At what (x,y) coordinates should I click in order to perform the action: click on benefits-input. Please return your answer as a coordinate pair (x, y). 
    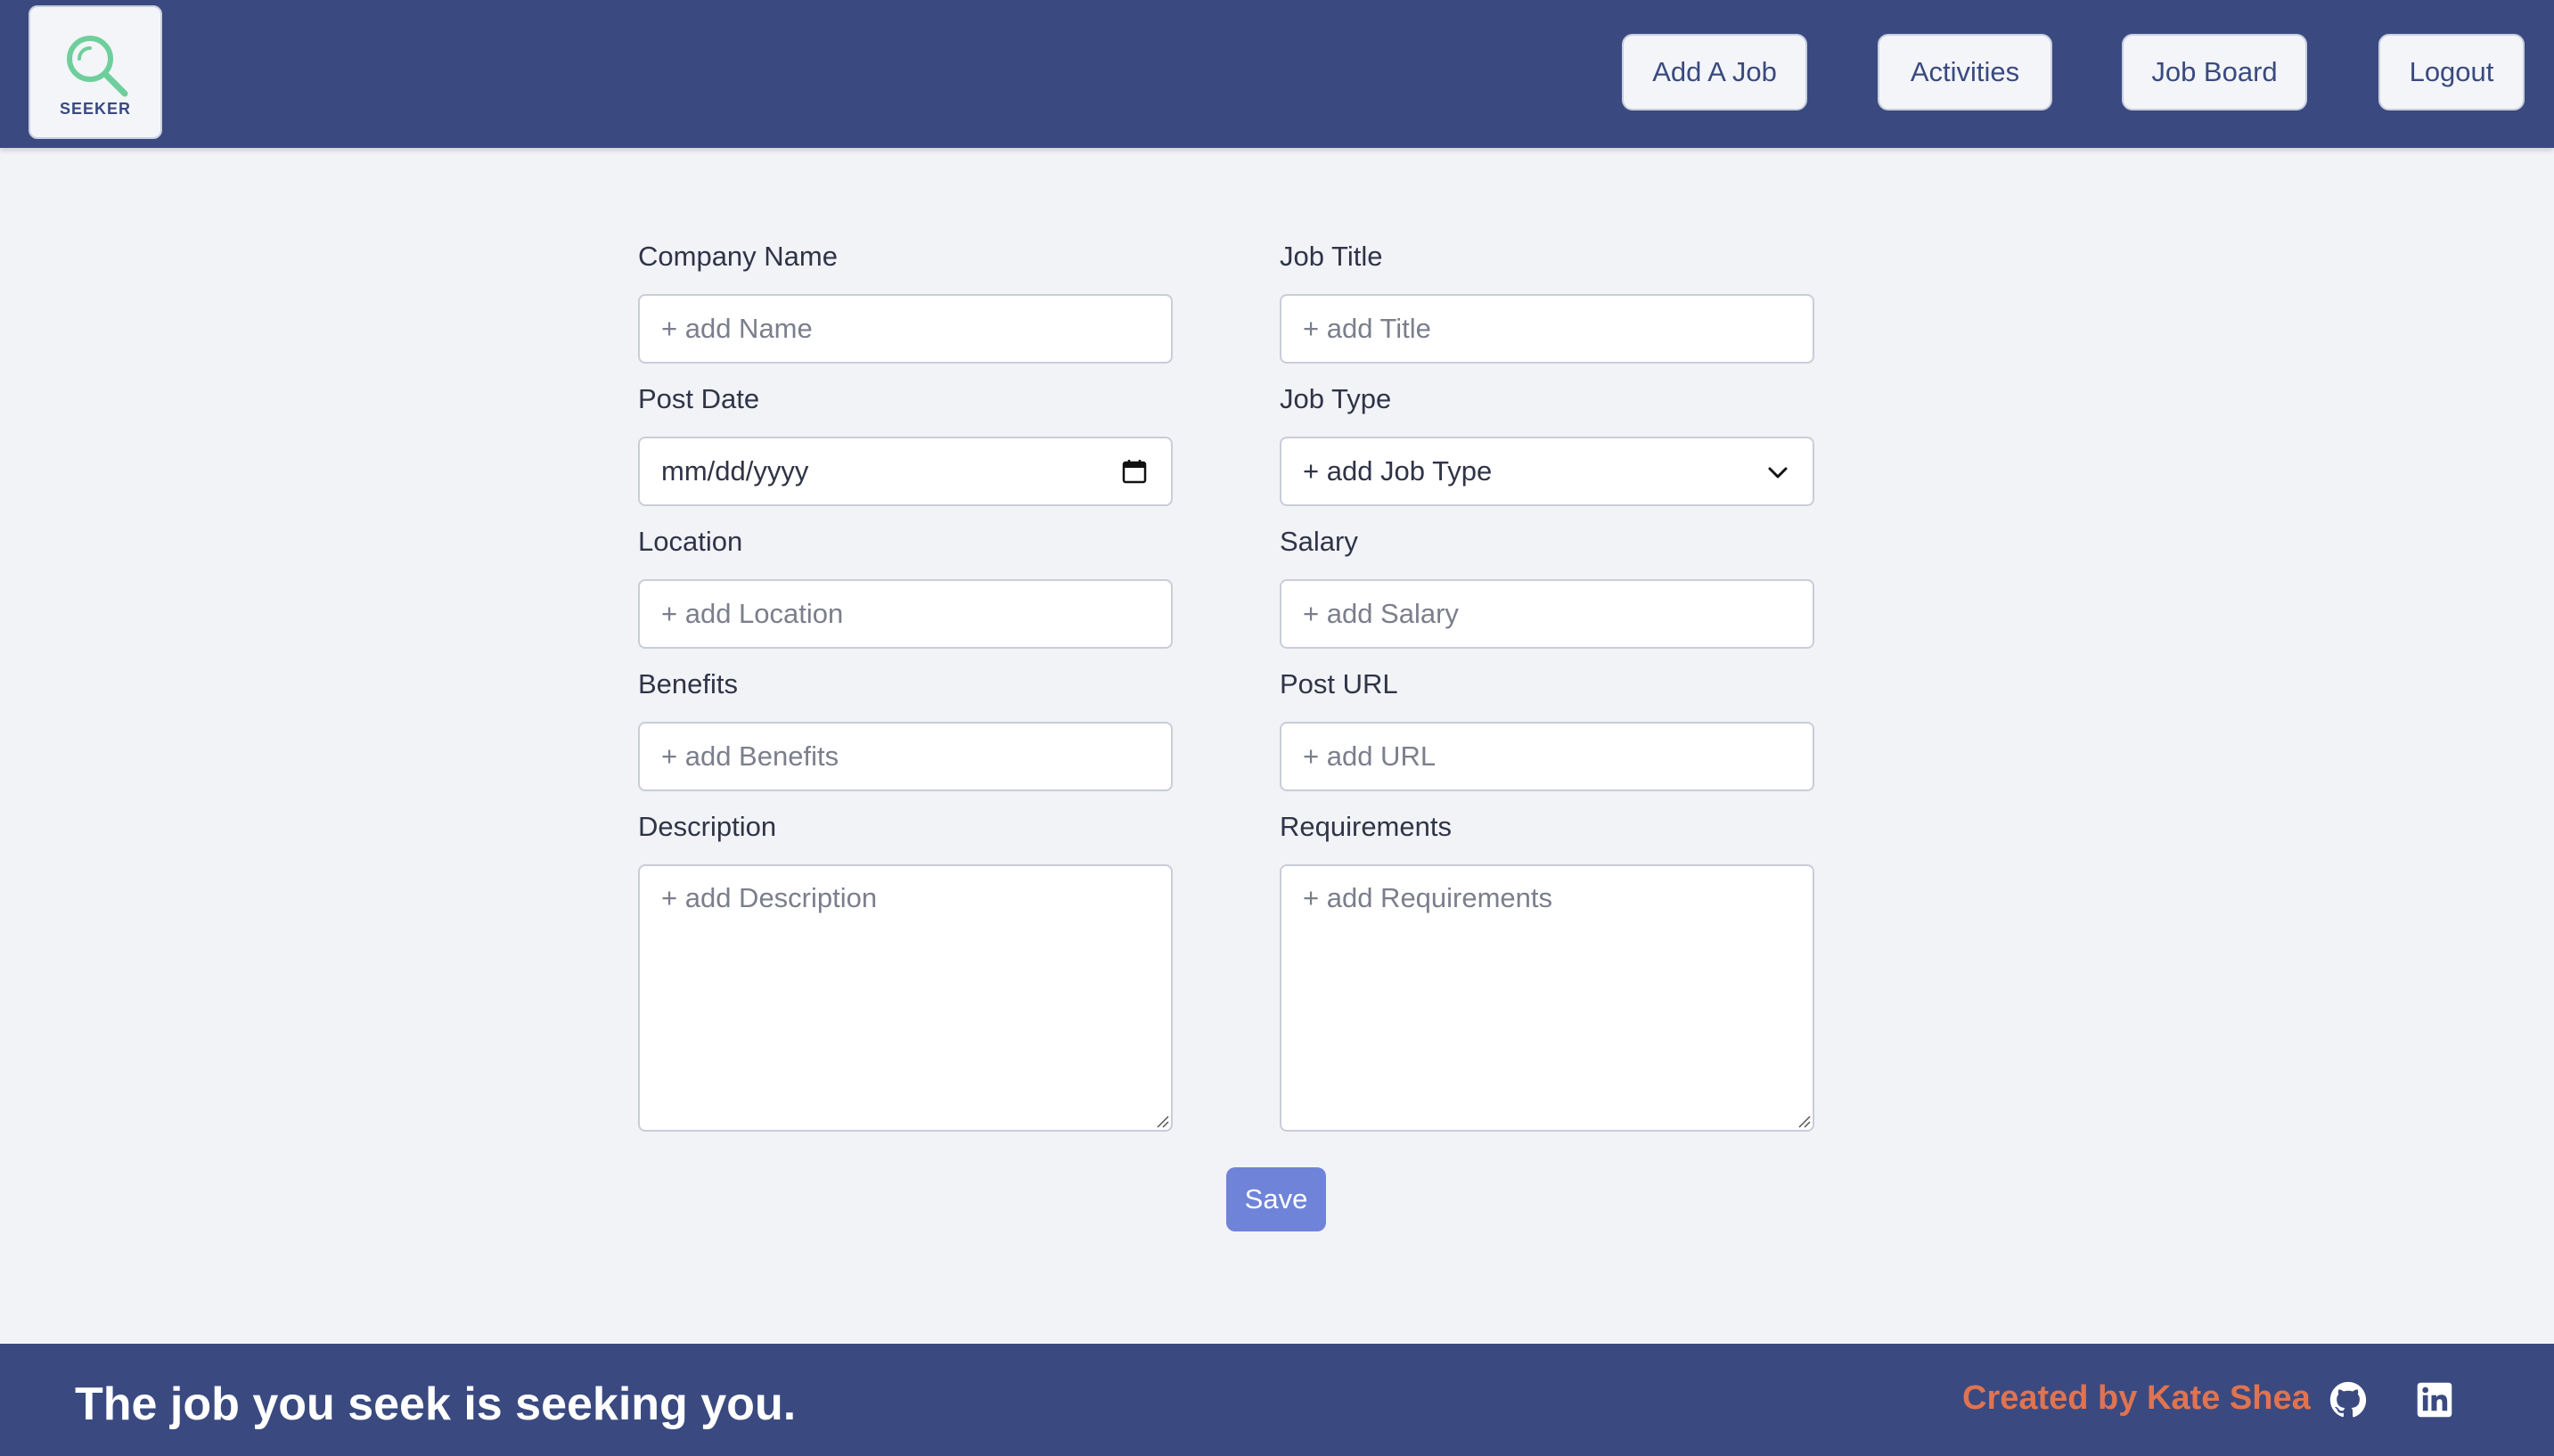
    Looking at the image, I should click on (905, 756).